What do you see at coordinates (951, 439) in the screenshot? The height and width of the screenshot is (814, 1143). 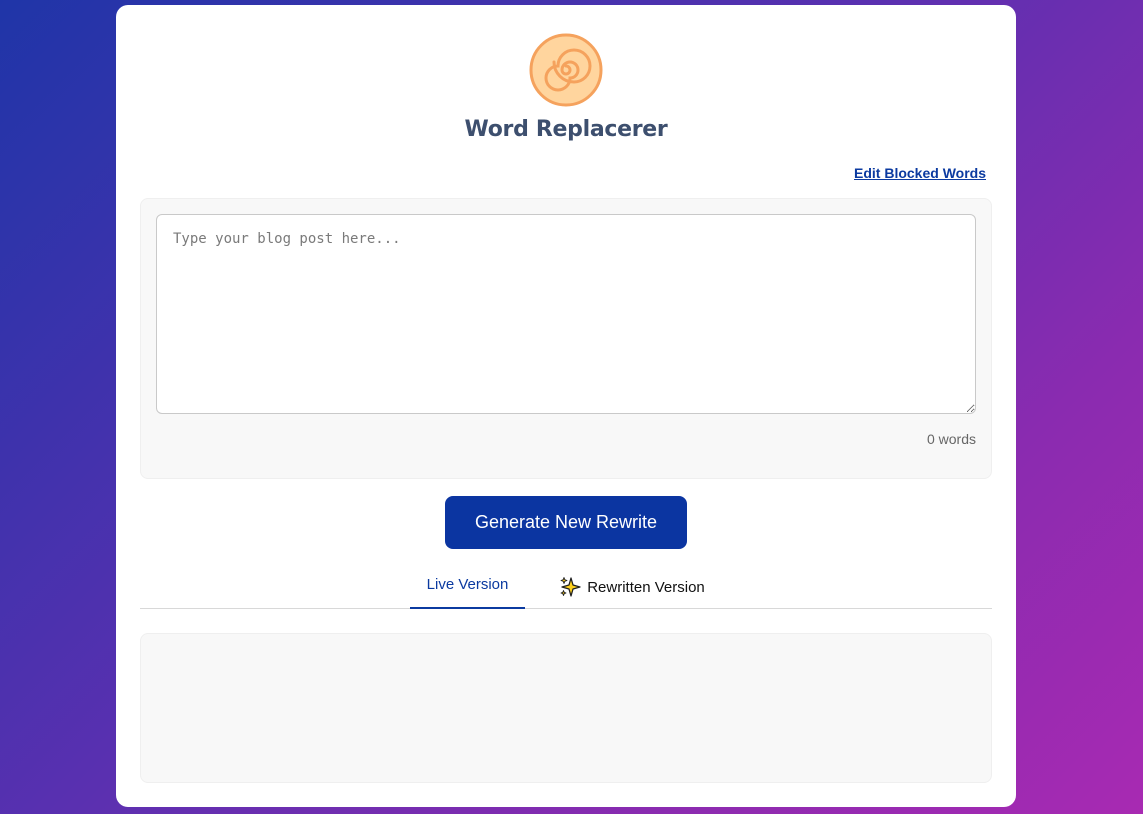 I see `word-count: 0 words` at bounding box center [951, 439].